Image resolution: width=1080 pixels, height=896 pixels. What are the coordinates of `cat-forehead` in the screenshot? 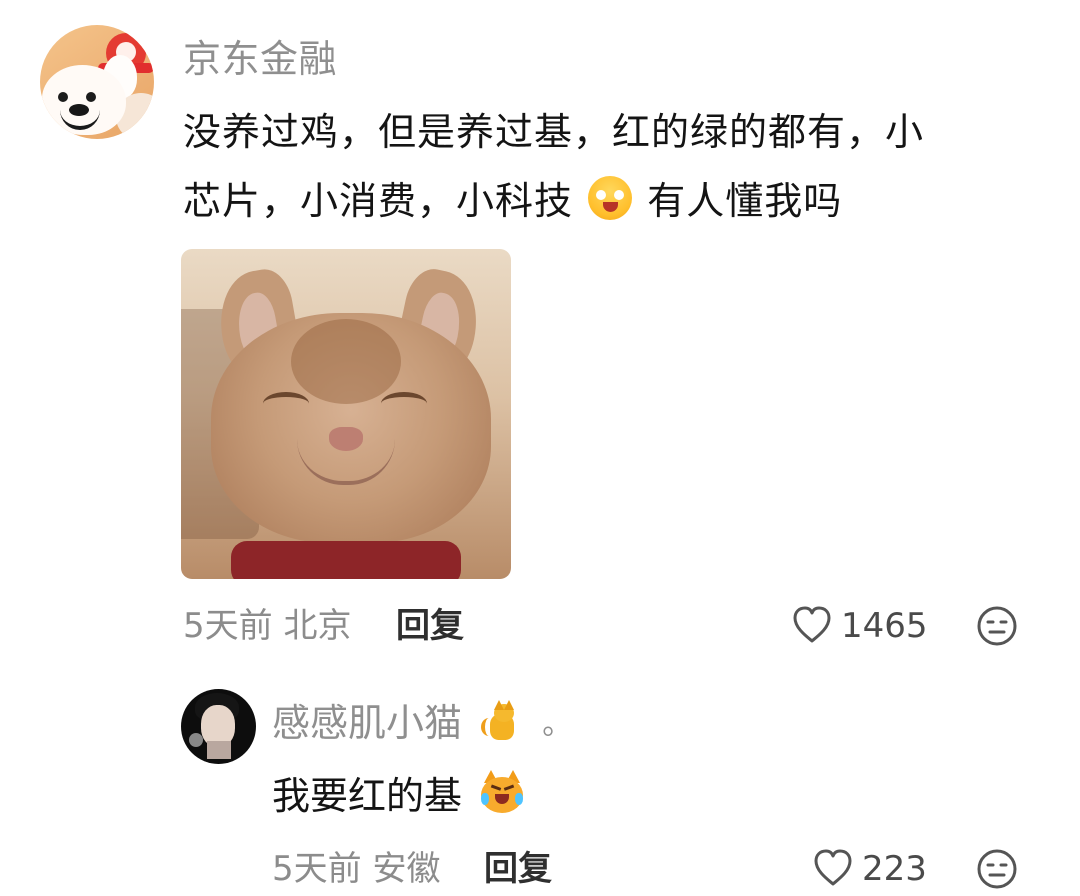 It's located at (346, 361).